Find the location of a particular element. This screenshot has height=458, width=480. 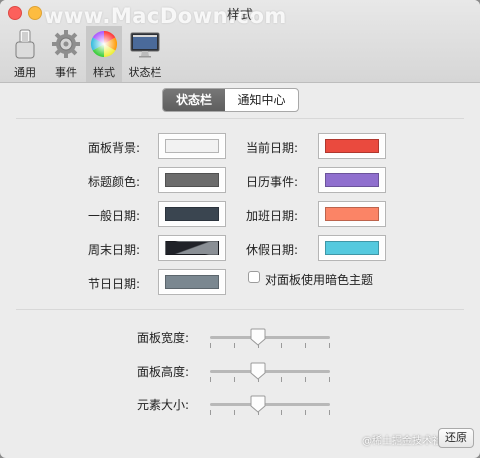

vacation-date-label: 休假日期: is located at coordinates (272, 250).